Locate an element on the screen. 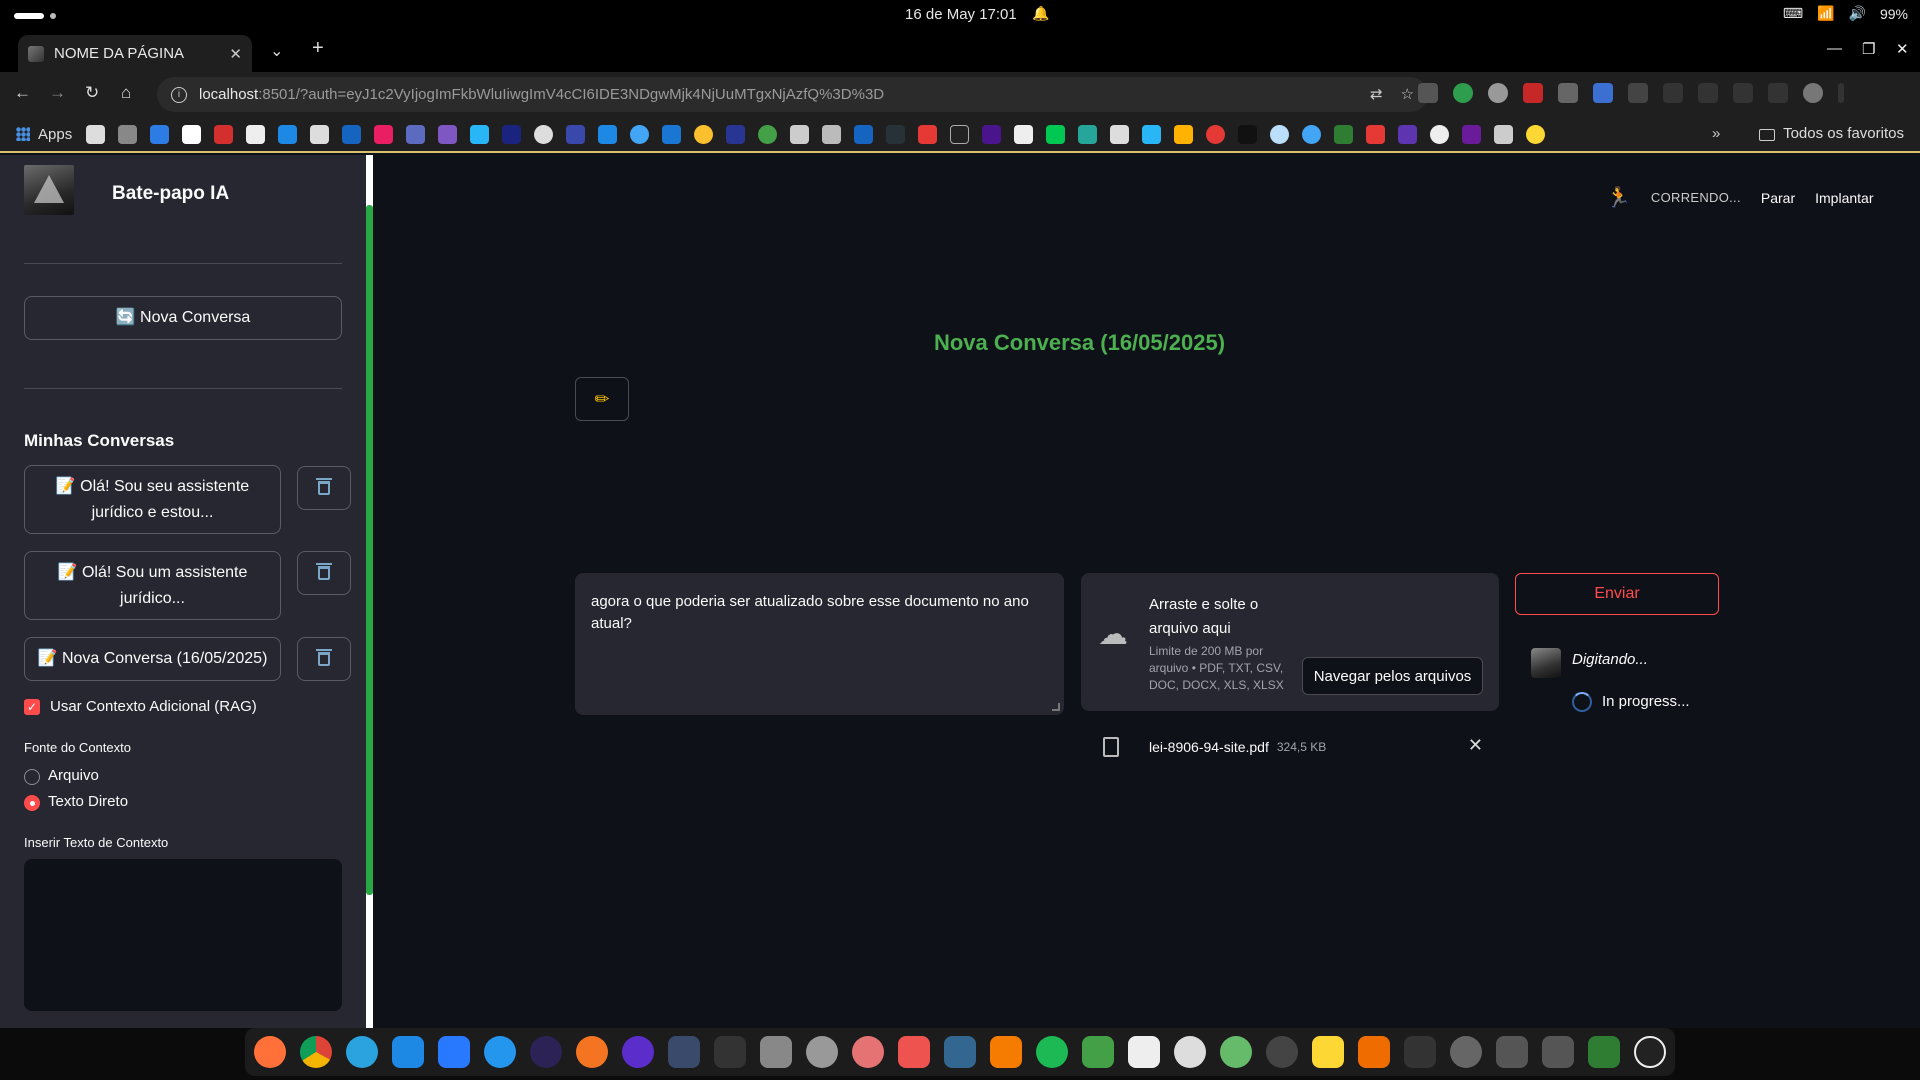 The height and width of the screenshot is (1080, 1920). os-clock: 16 de May 17:01 is located at coordinates (961, 14).